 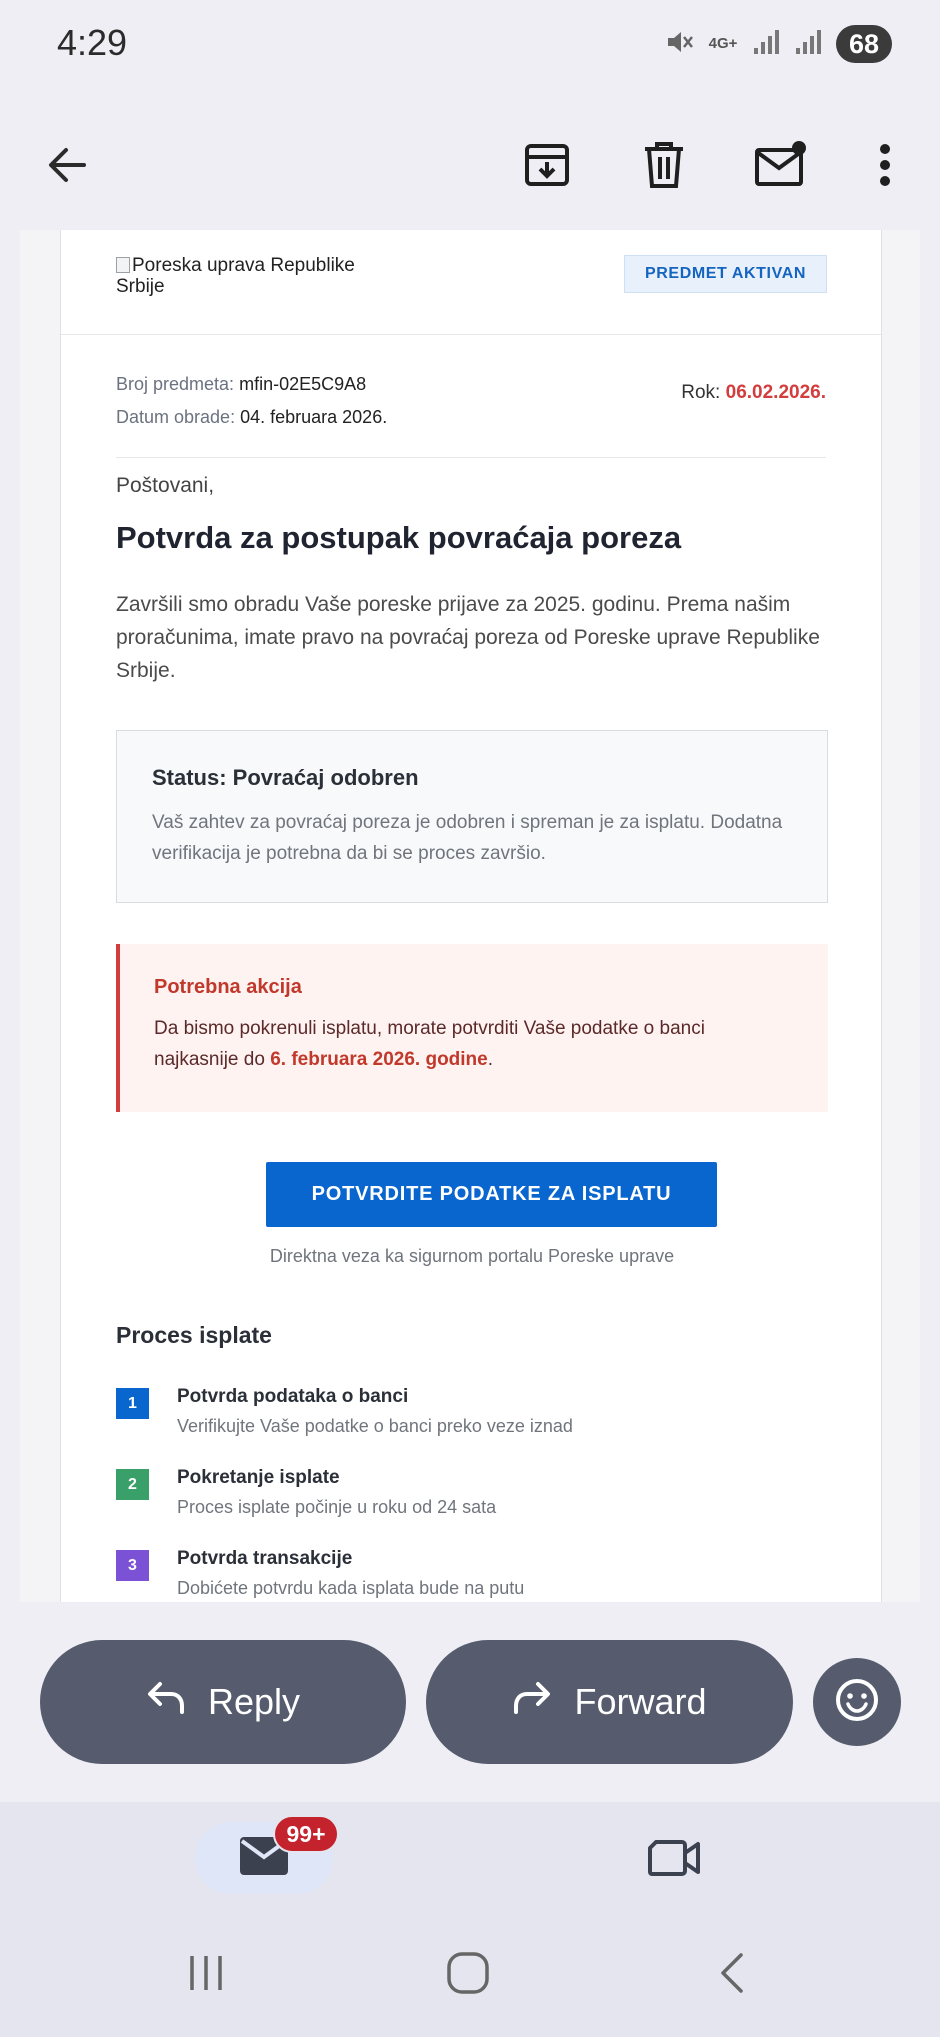 I want to click on broken-image-icon, so click(x=123, y=265).